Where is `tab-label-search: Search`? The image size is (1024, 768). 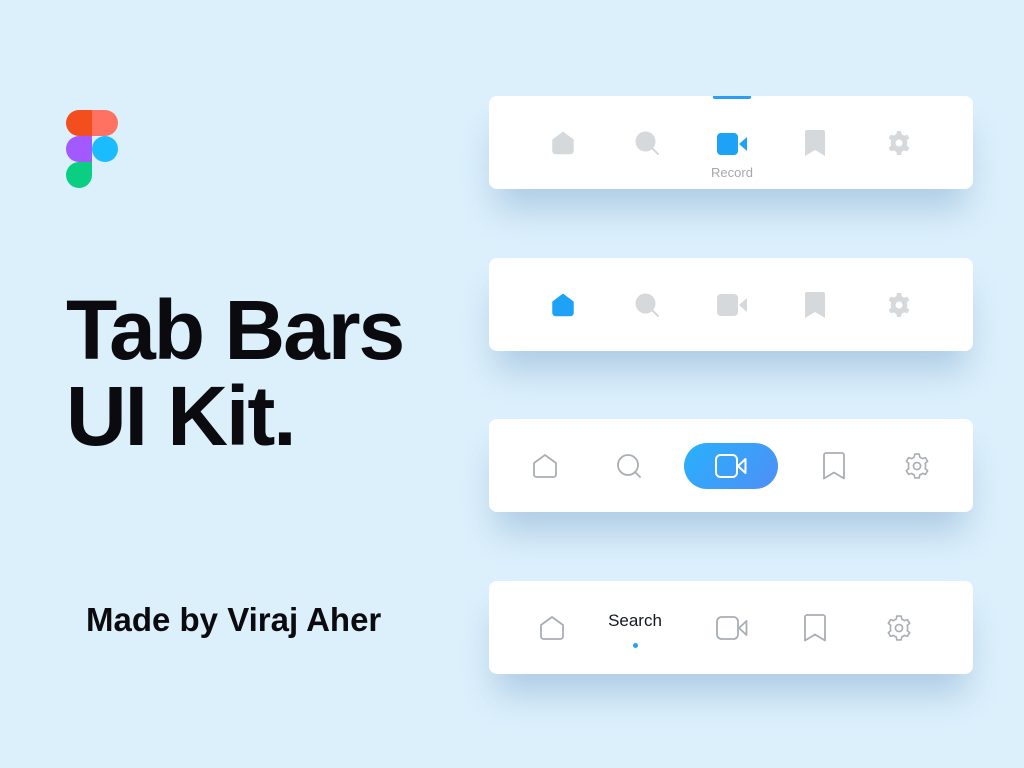
tab-label-search: Search is located at coordinates (635, 620).